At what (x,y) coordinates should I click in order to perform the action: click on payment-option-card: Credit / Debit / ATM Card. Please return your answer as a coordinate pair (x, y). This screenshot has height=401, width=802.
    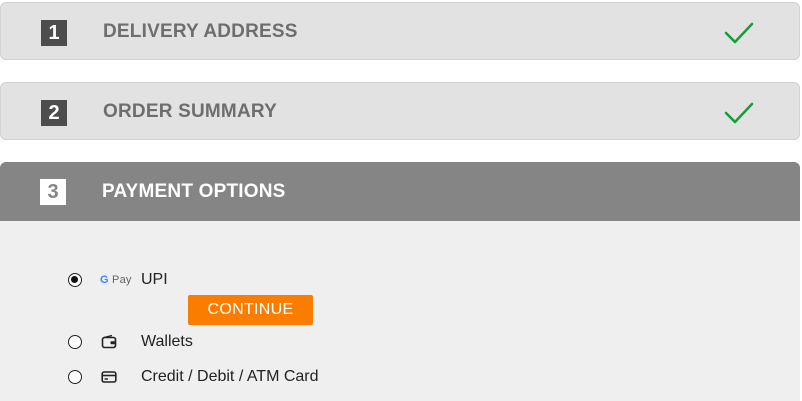
    Looking at the image, I should click on (400, 377).